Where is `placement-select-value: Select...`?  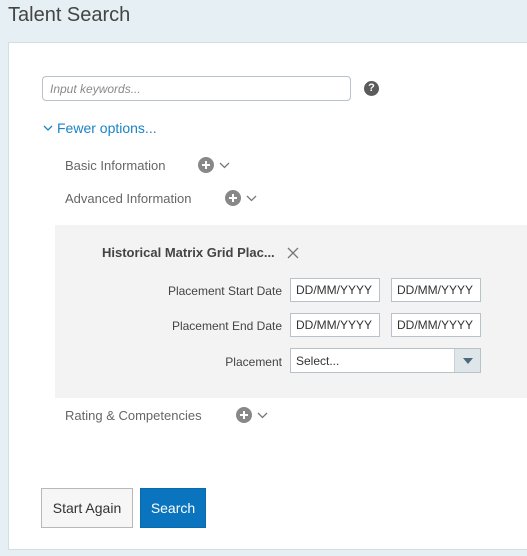 placement-select-value: Select... is located at coordinates (318, 360).